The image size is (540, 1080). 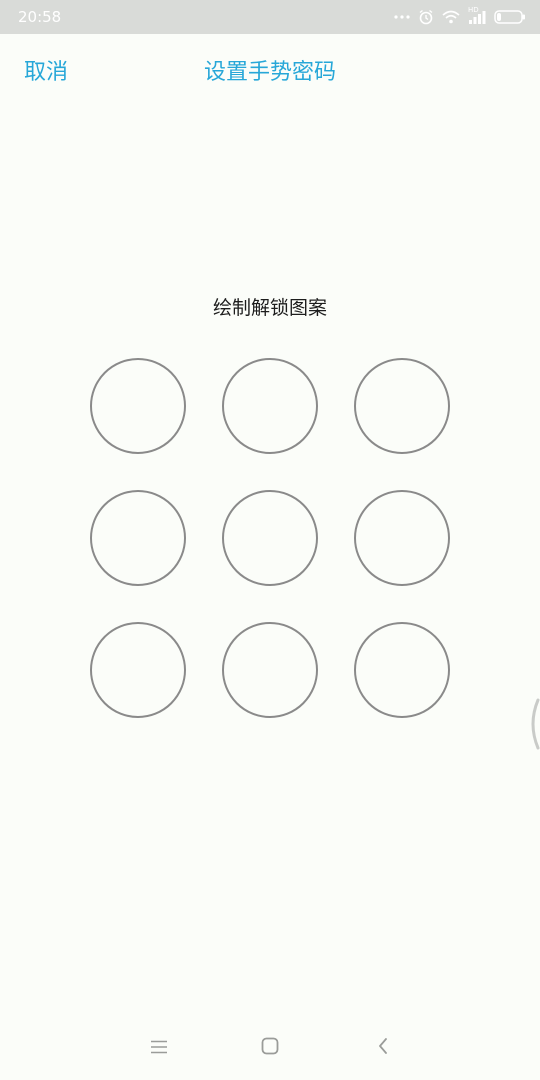 I want to click on back-button, so click(x=383, y=1048).